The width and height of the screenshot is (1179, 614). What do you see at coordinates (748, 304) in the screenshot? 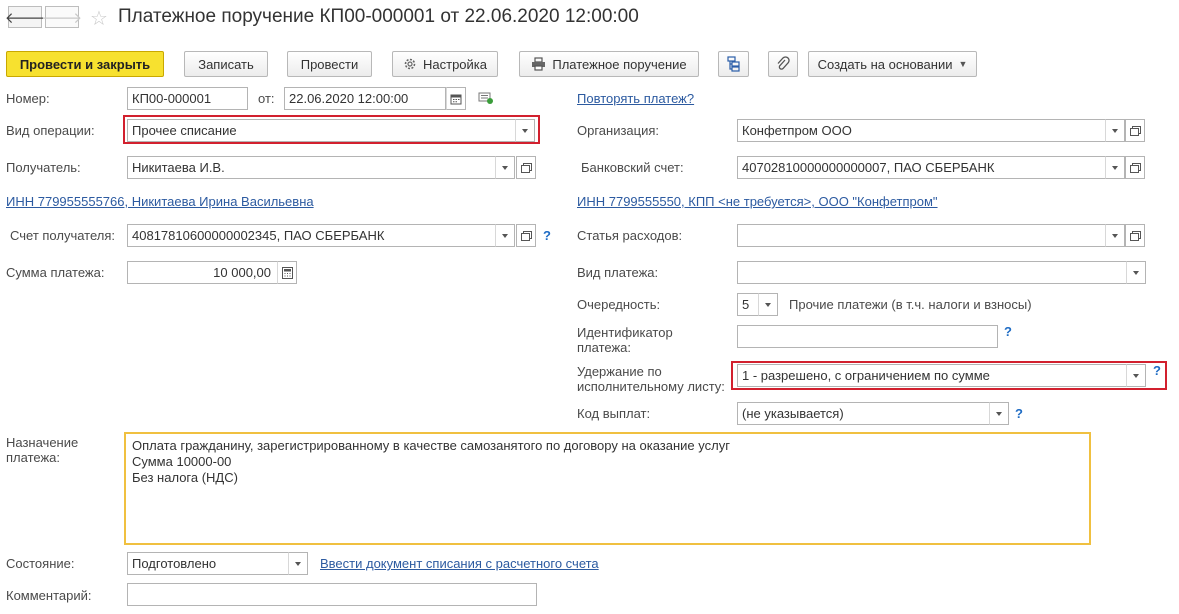
I see `priority-field: 5` at bounding box center [748, 304].